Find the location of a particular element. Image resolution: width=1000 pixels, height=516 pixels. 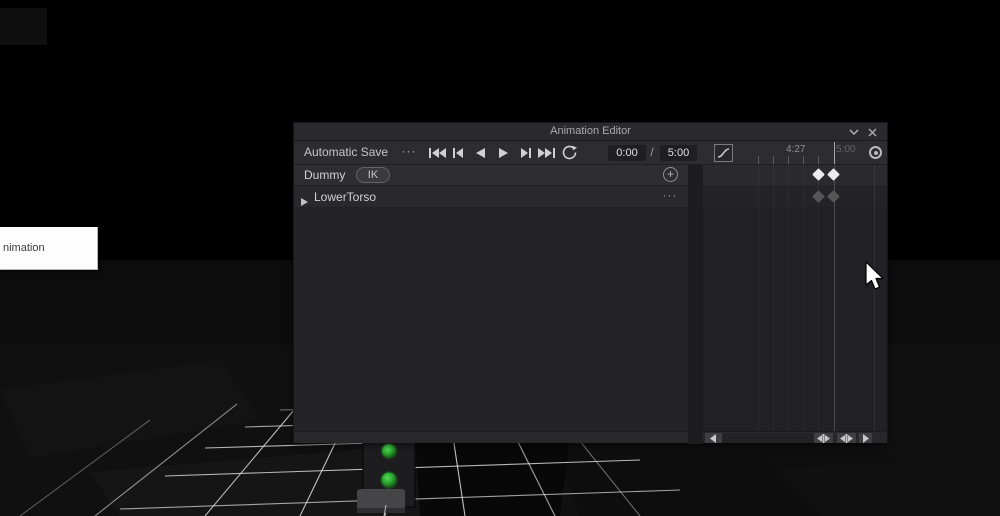

mouse-cursor-icon is located at coordinates (874, 275).